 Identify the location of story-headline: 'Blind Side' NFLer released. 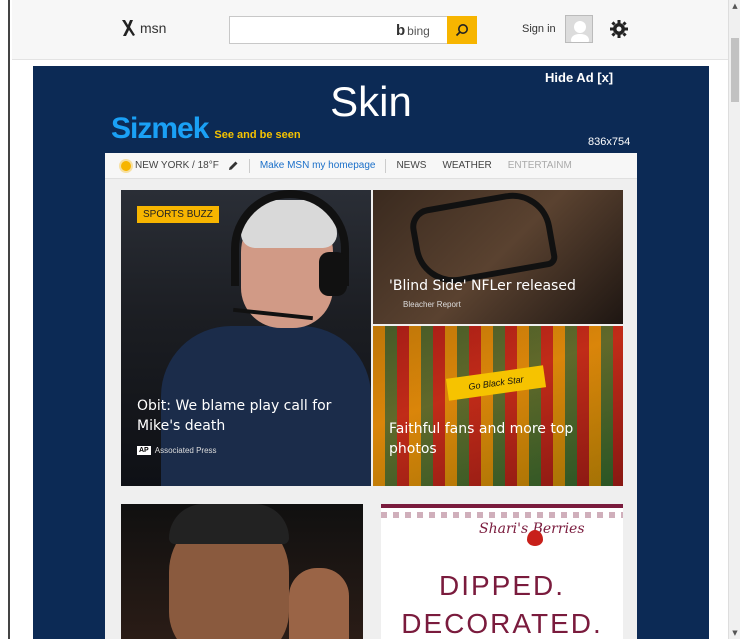
(482, 286).